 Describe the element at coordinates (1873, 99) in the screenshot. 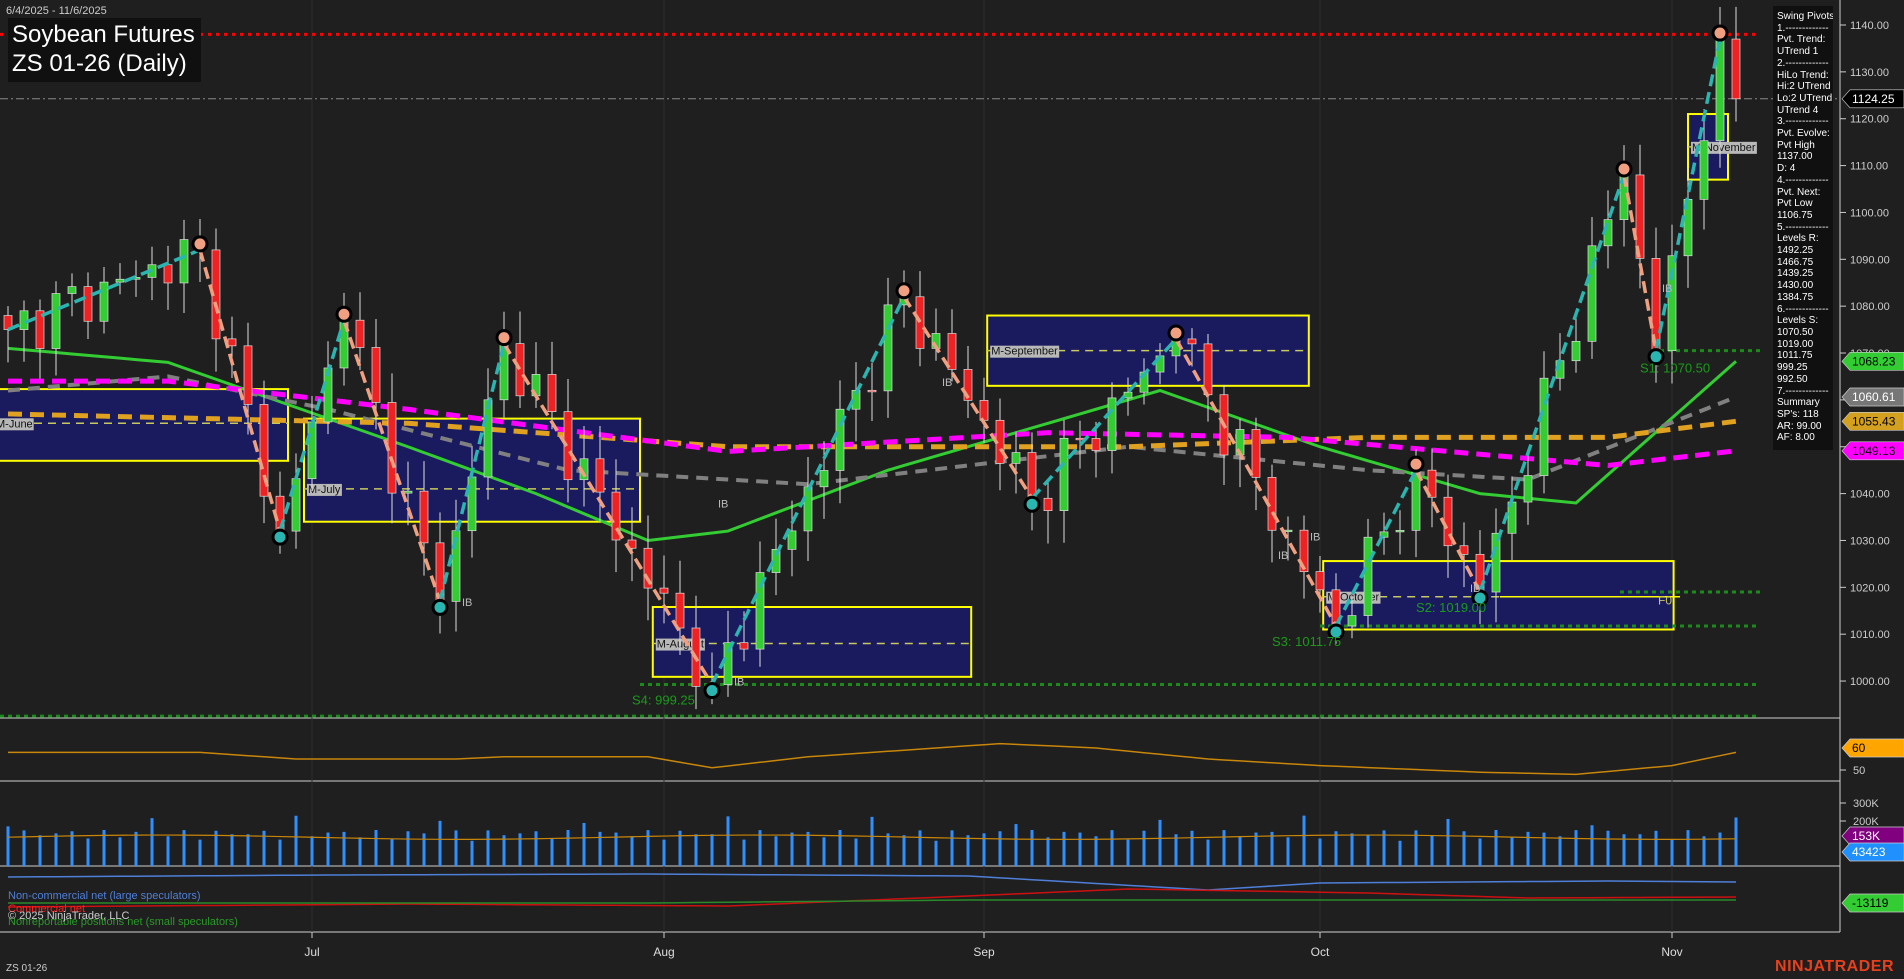

I see `price-tag: 1124.25` at that location.